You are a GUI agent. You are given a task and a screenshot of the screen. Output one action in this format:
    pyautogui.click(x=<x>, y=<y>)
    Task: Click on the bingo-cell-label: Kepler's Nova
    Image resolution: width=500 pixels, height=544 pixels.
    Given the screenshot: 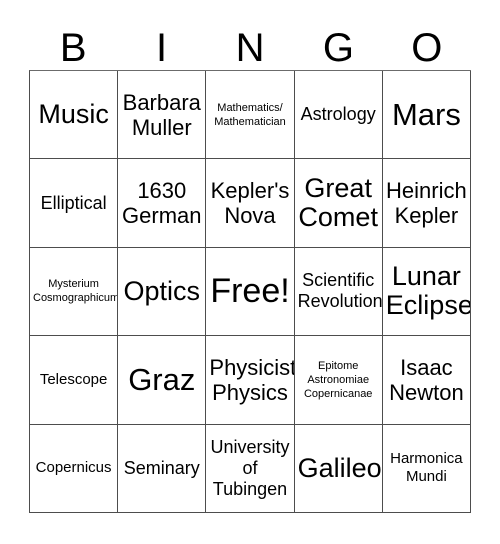 What is the action you would take?
    pyautogui.click(x=250, y=203)
    